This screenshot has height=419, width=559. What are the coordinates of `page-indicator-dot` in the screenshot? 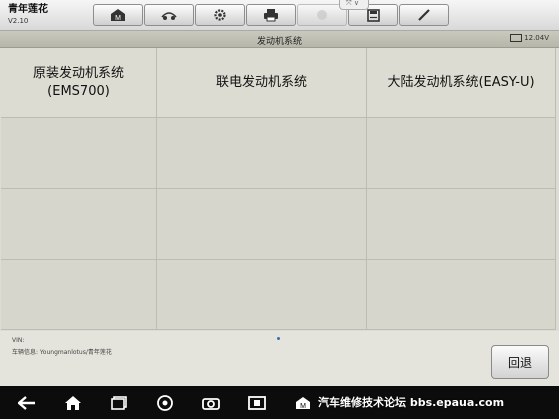 It's located at (278, 338).